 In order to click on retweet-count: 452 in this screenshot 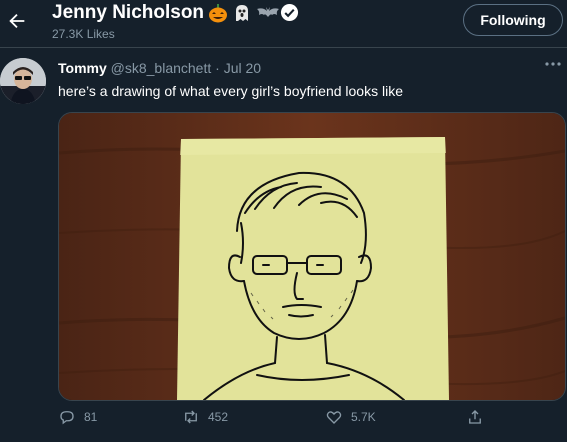, I will do `click(218, 417)`.